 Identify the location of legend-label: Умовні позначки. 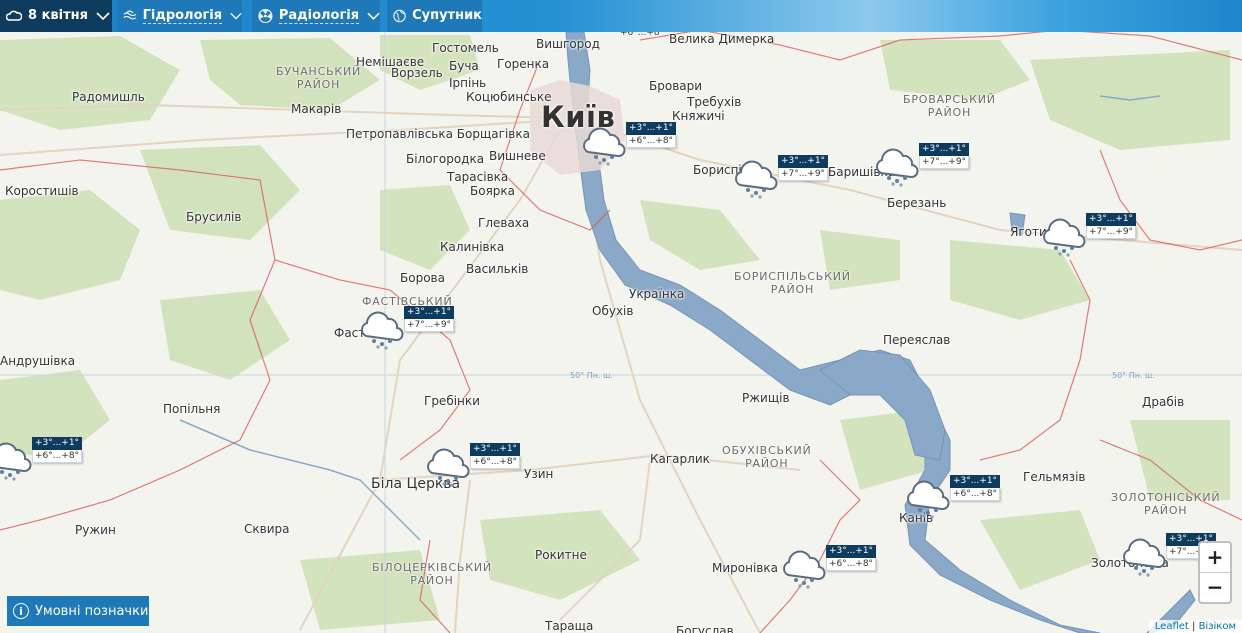
(92, 611).